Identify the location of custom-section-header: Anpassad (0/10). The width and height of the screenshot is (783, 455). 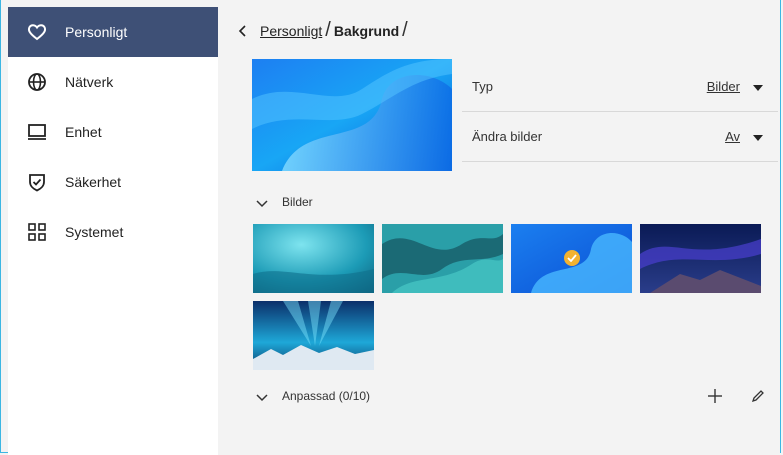
(313, 396).